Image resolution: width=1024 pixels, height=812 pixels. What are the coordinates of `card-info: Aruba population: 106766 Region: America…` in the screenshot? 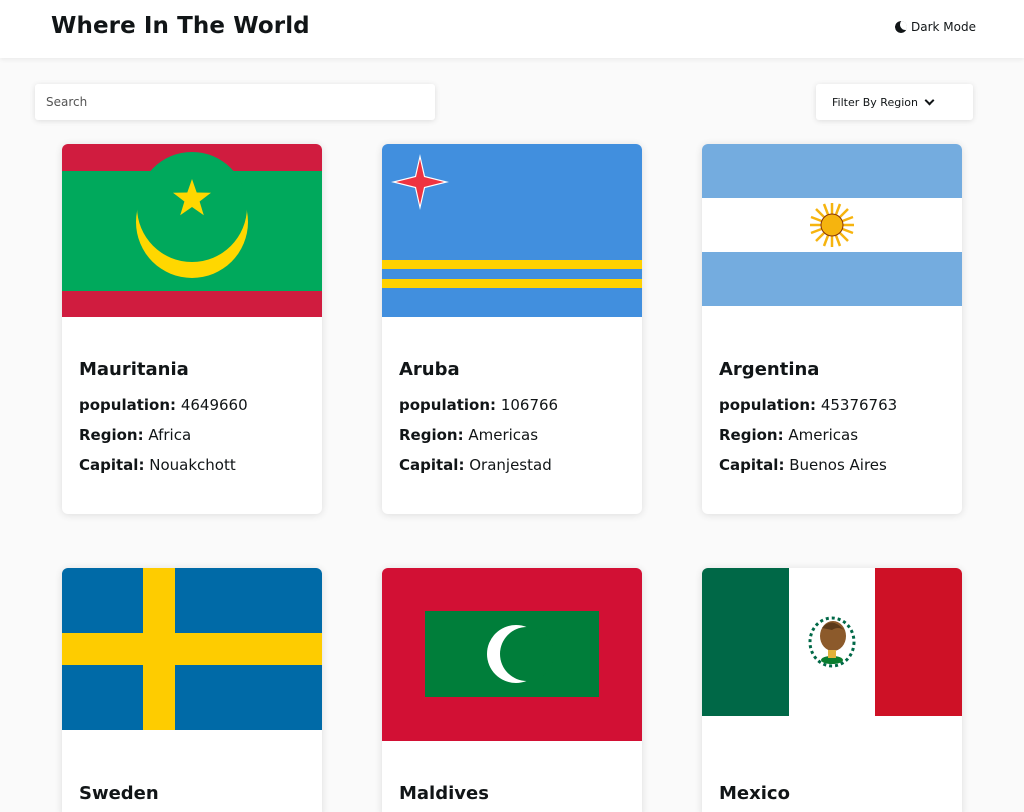 It's located at (514, 419).